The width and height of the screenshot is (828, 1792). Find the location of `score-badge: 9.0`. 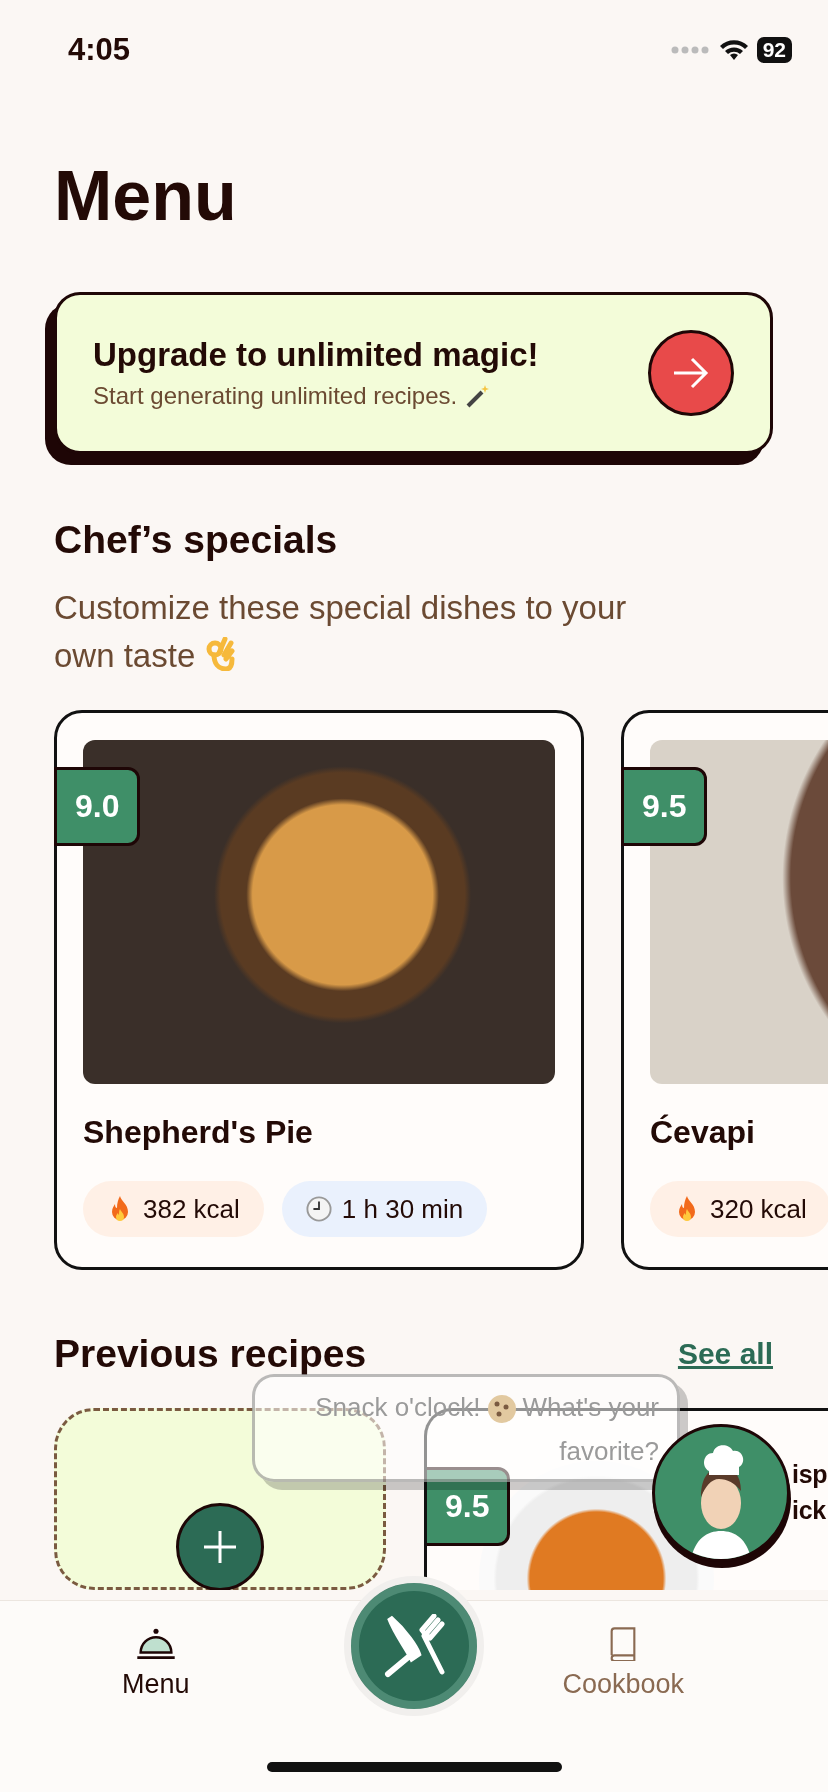

score-badge: 9.0 is located at coordinates (97, 806).